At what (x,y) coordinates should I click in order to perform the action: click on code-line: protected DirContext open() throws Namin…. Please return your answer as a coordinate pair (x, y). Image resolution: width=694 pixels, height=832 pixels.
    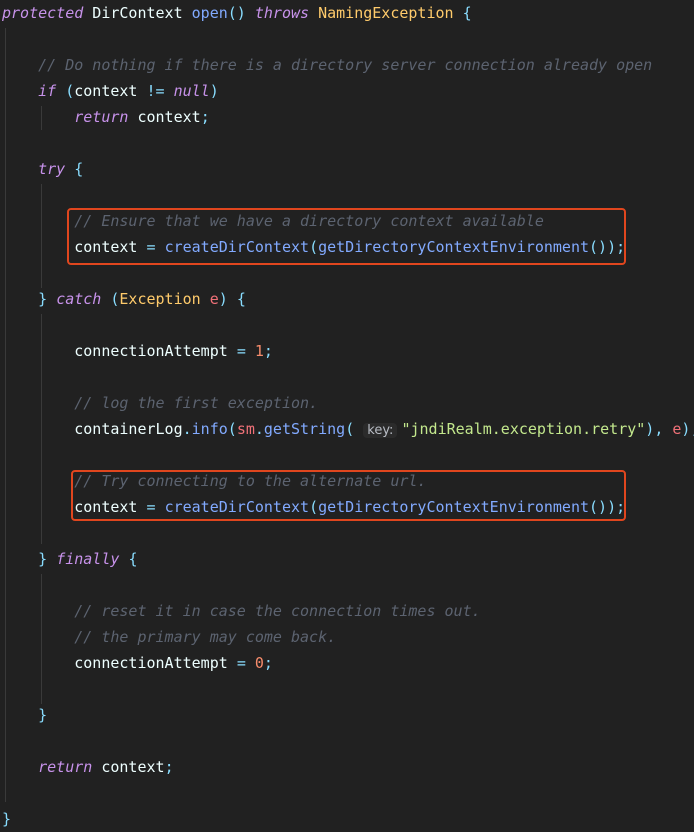
    Looking at the image, I should click on (347, 13).